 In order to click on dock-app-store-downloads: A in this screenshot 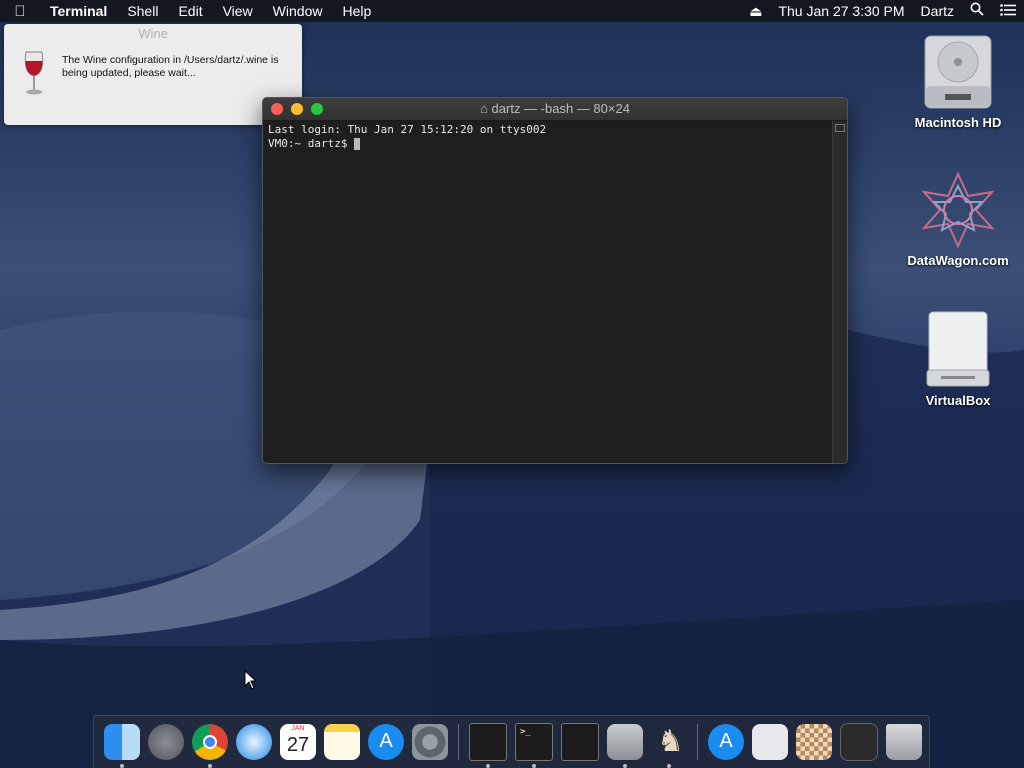, I will do `click(726, 742)`.